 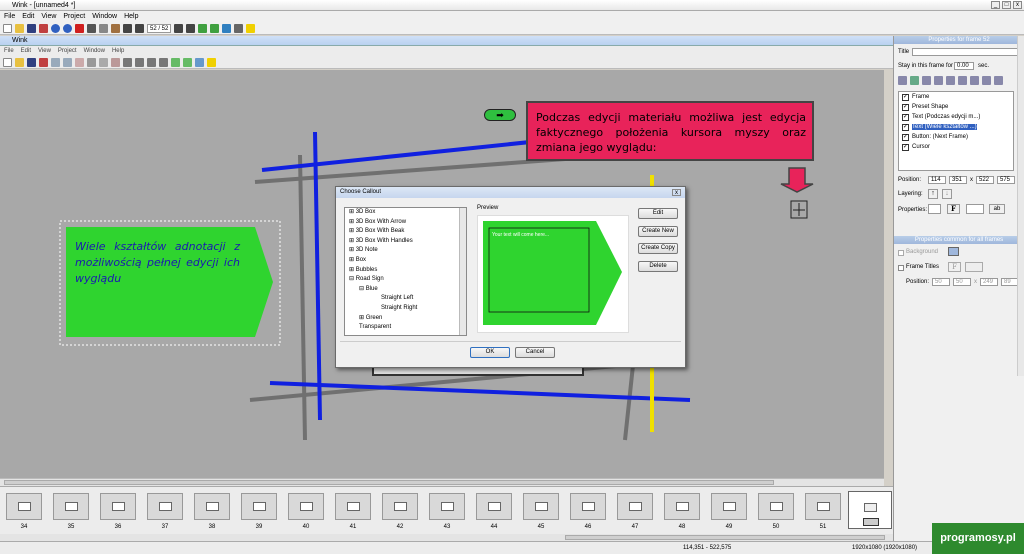 I want to click on inner-copy-icon, so click(x=103, y=62).